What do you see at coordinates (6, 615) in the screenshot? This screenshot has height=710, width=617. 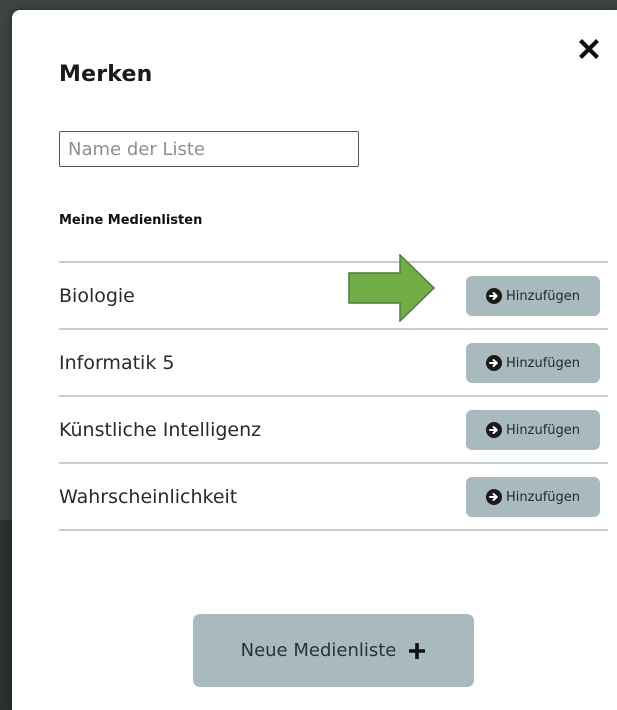 I see `backdrop-strip` at bounding box center [6, 615].